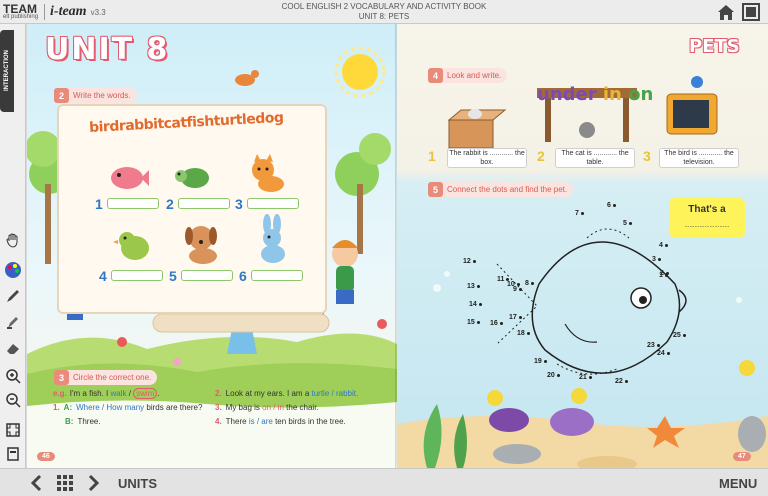 This screenshot has height=496, width=768. Describe the element at coordinates (13, 376) in the screenshot. I see `zoom-in-icon` at that location.